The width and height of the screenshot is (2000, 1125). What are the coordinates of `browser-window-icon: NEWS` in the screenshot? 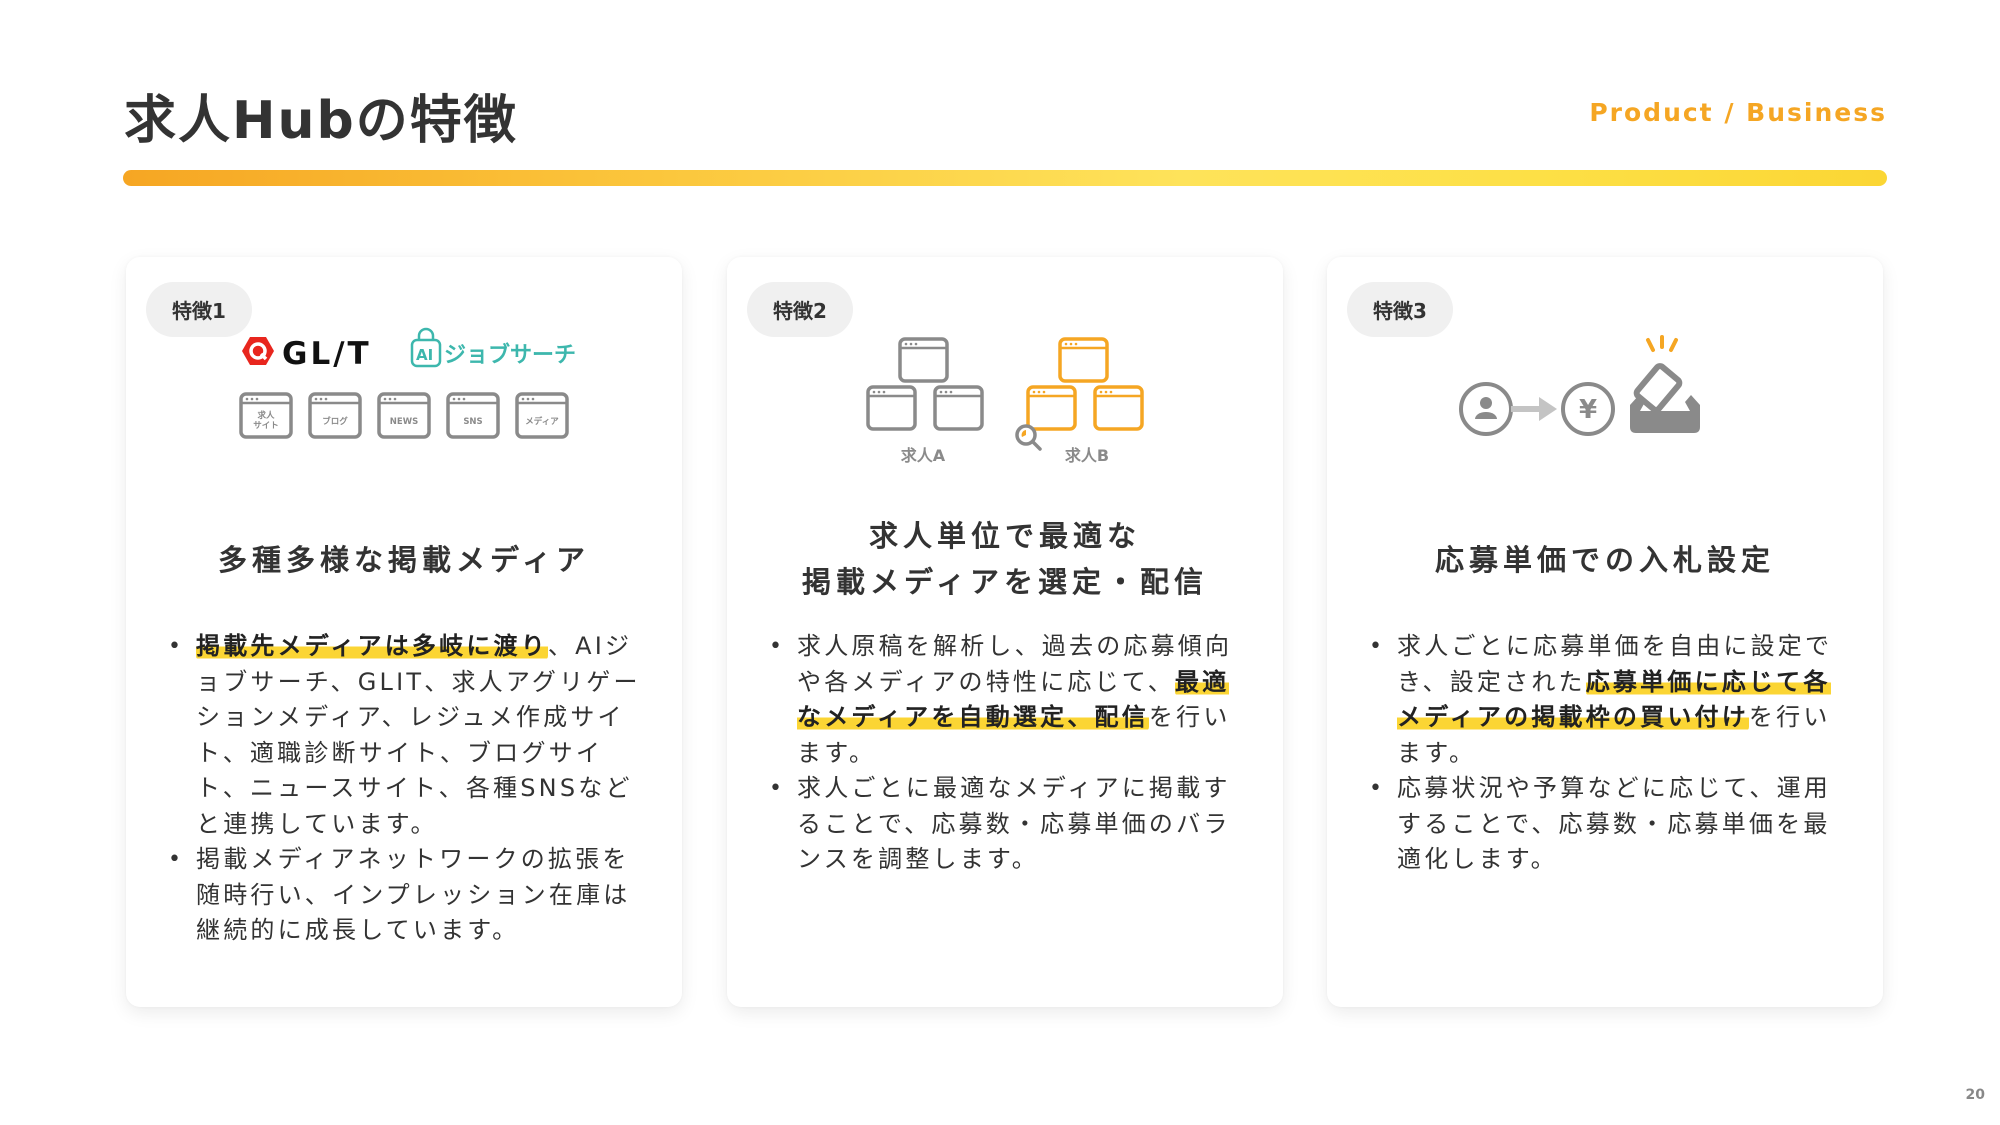 It's located at (404, 415).